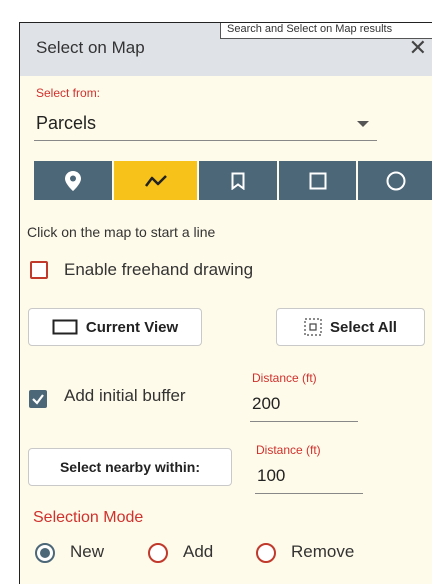 This screenshot has width=432, height=584. I want to click on freehand-checkbox, so click(39, 270).